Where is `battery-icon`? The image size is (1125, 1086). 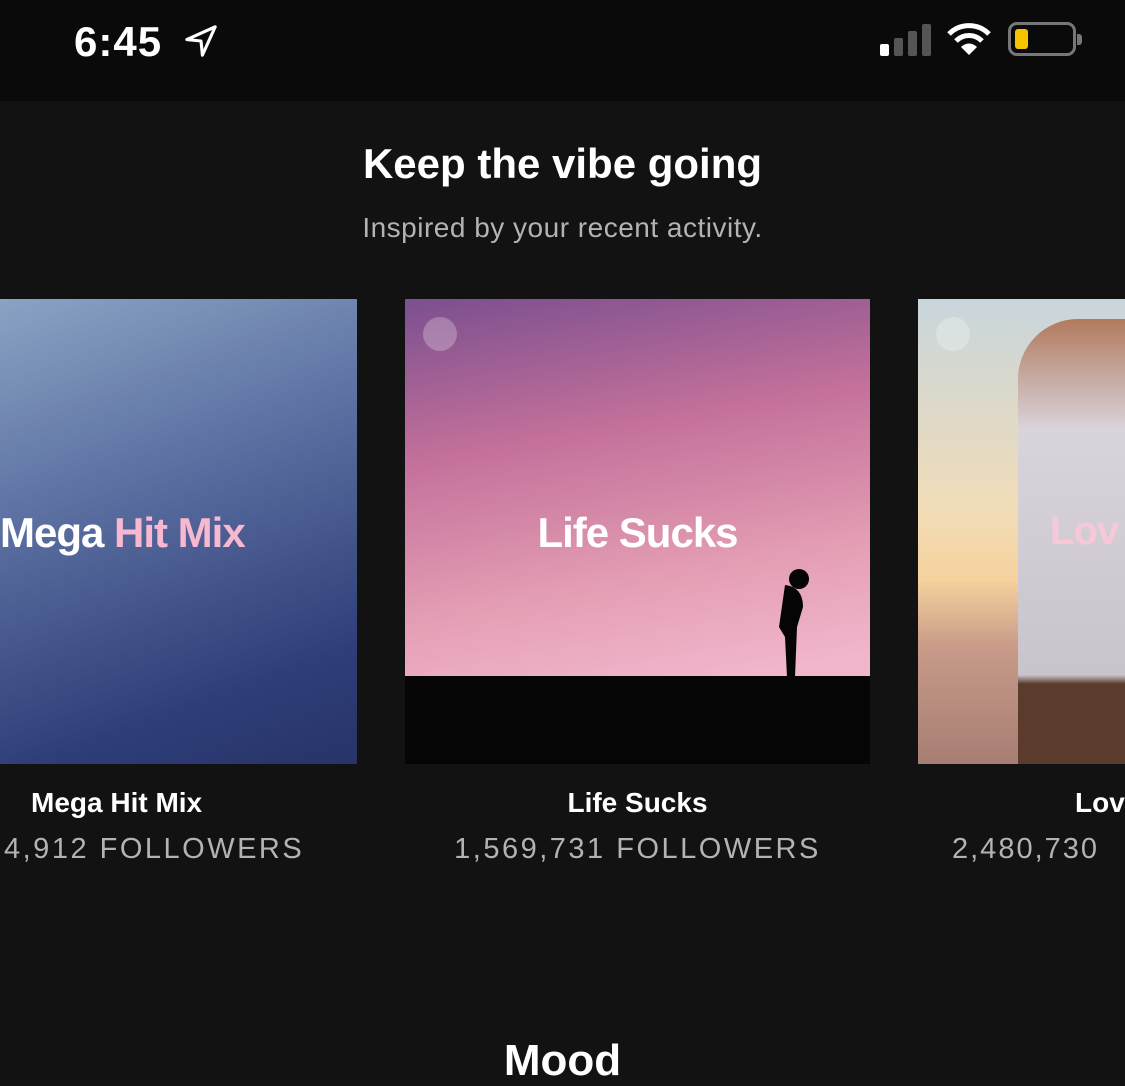
battery-icon is located at coordinates (1045, 39).